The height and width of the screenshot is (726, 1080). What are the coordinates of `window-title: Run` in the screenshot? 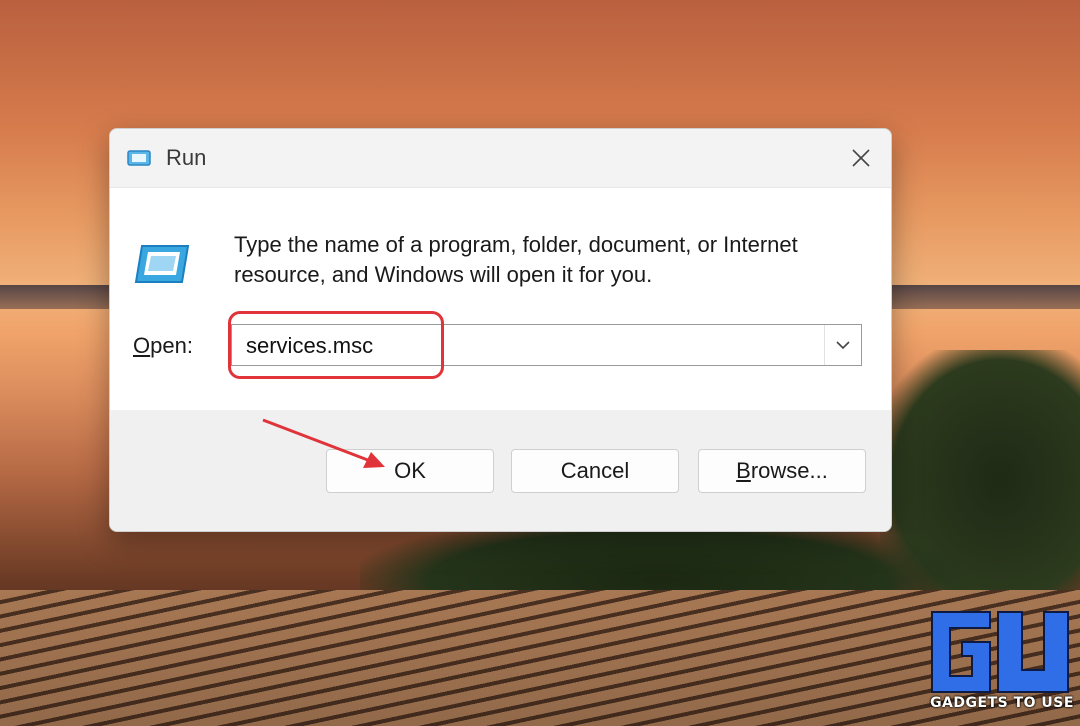 It's located at (186, 157).